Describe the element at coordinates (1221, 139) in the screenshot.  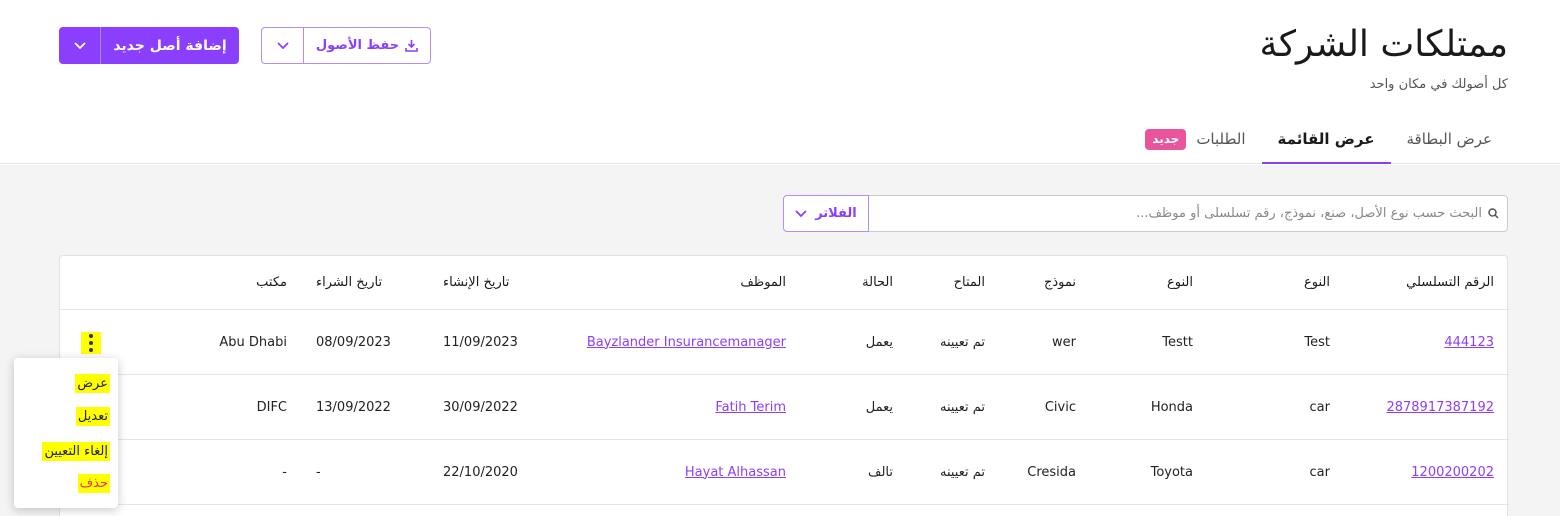
I see `tab-label: الطلبات` at that location.